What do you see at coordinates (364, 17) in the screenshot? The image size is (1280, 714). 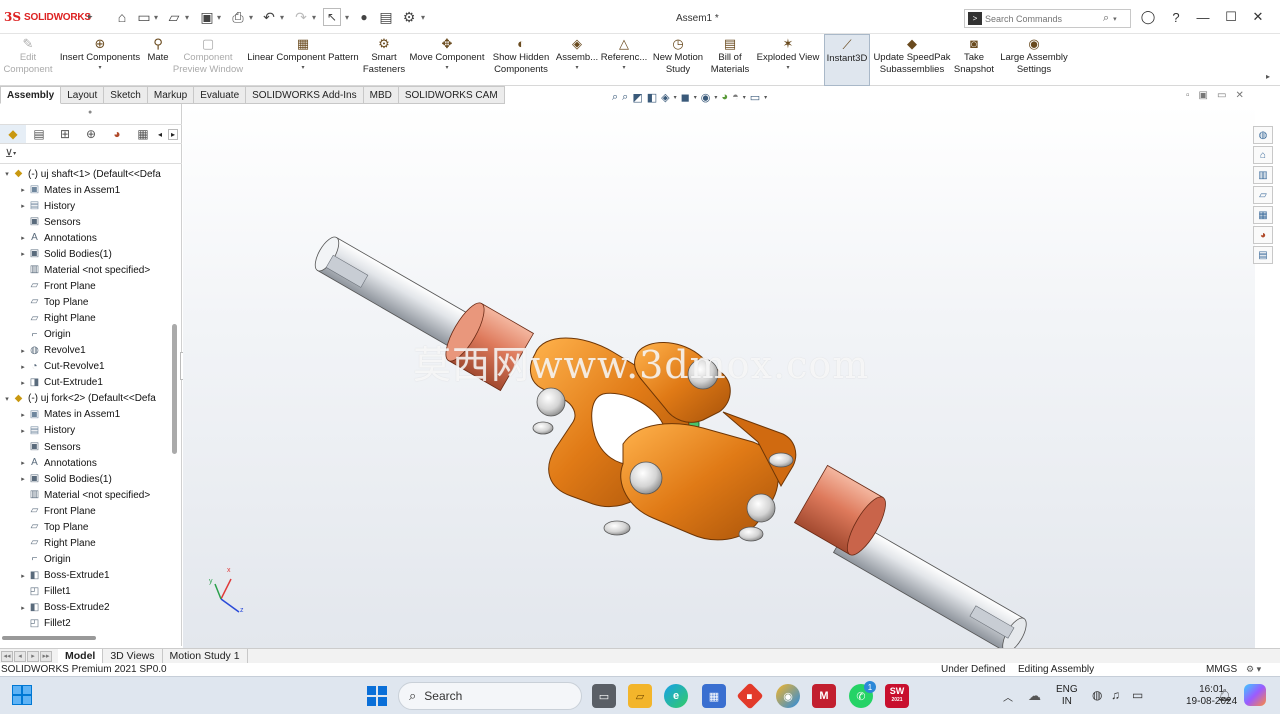 I see `rebuild-icon: ●` at bounding box center [364, 17].